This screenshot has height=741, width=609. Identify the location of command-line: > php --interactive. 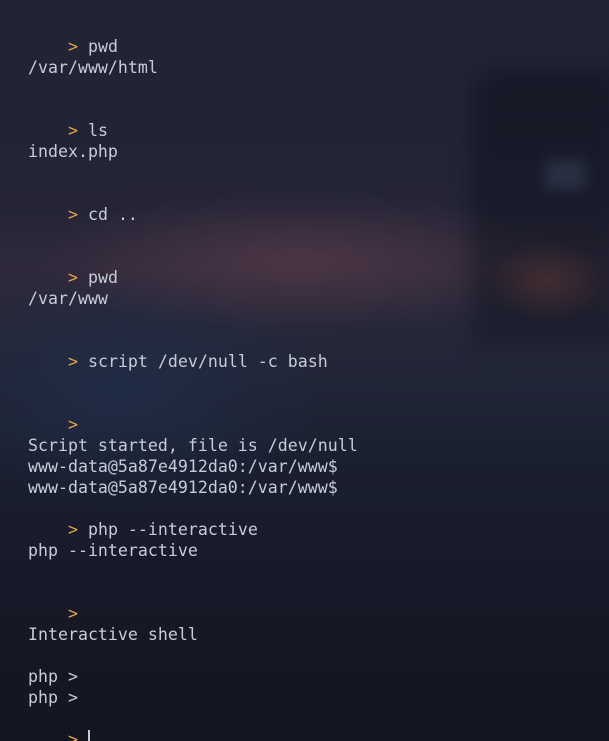
(143, 518).